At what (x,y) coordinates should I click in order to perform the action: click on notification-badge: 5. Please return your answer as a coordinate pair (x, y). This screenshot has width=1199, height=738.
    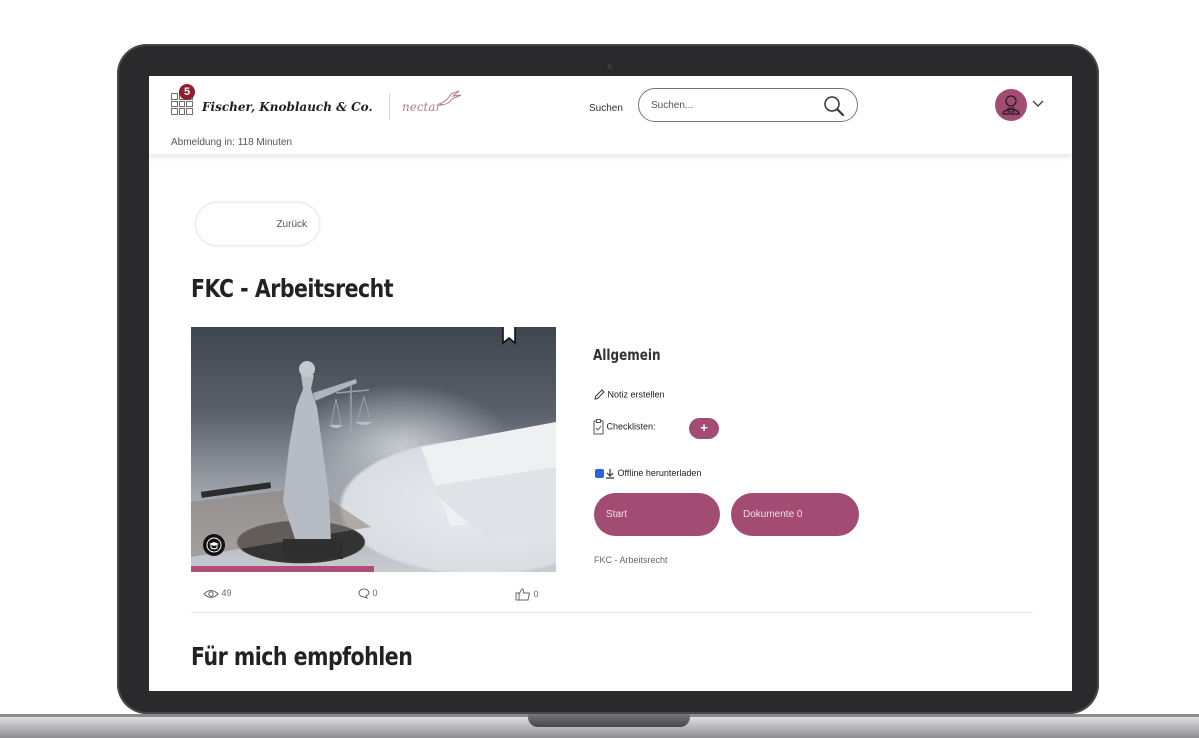
    Looking at the image, I should click on (187, 92).